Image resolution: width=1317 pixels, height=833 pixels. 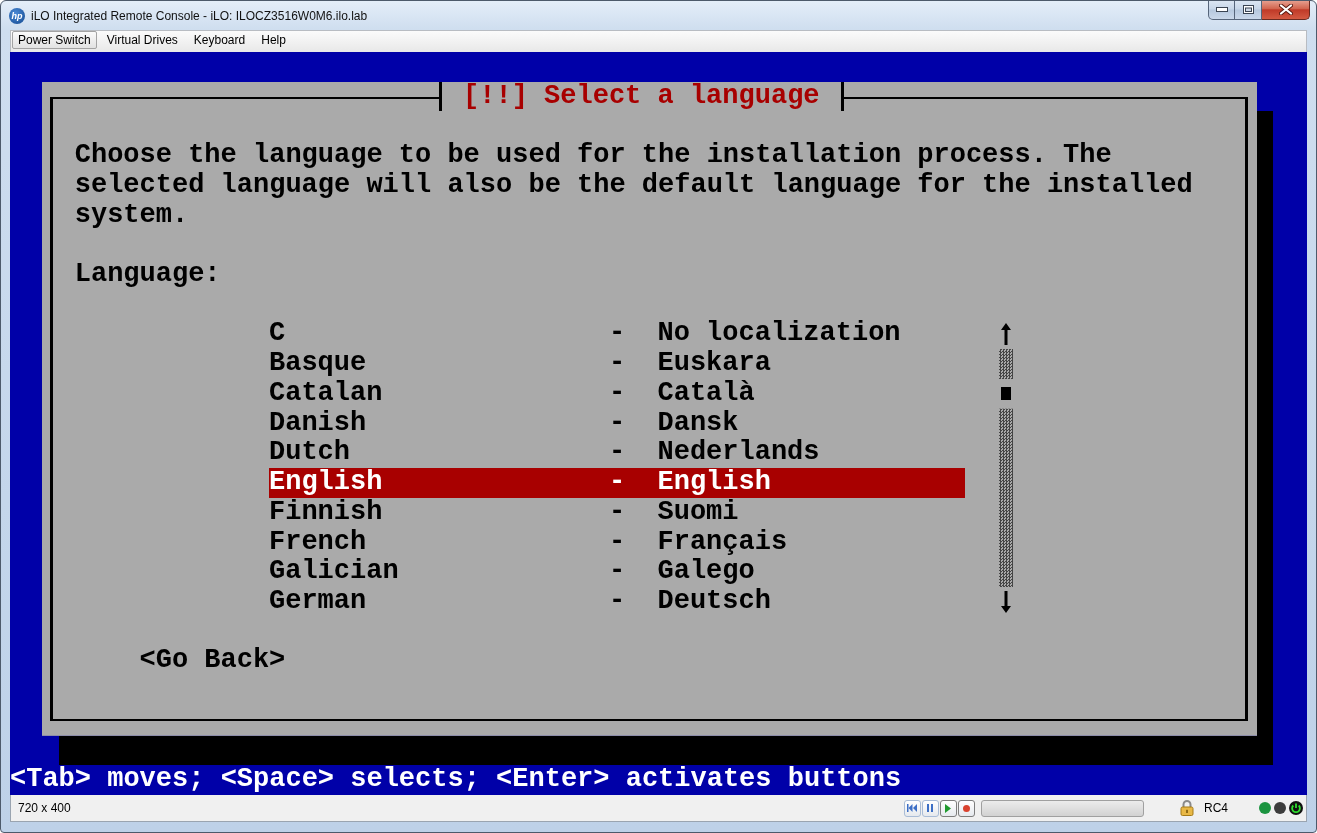 I want to click on power-icon, so click(x=1296, y=808).